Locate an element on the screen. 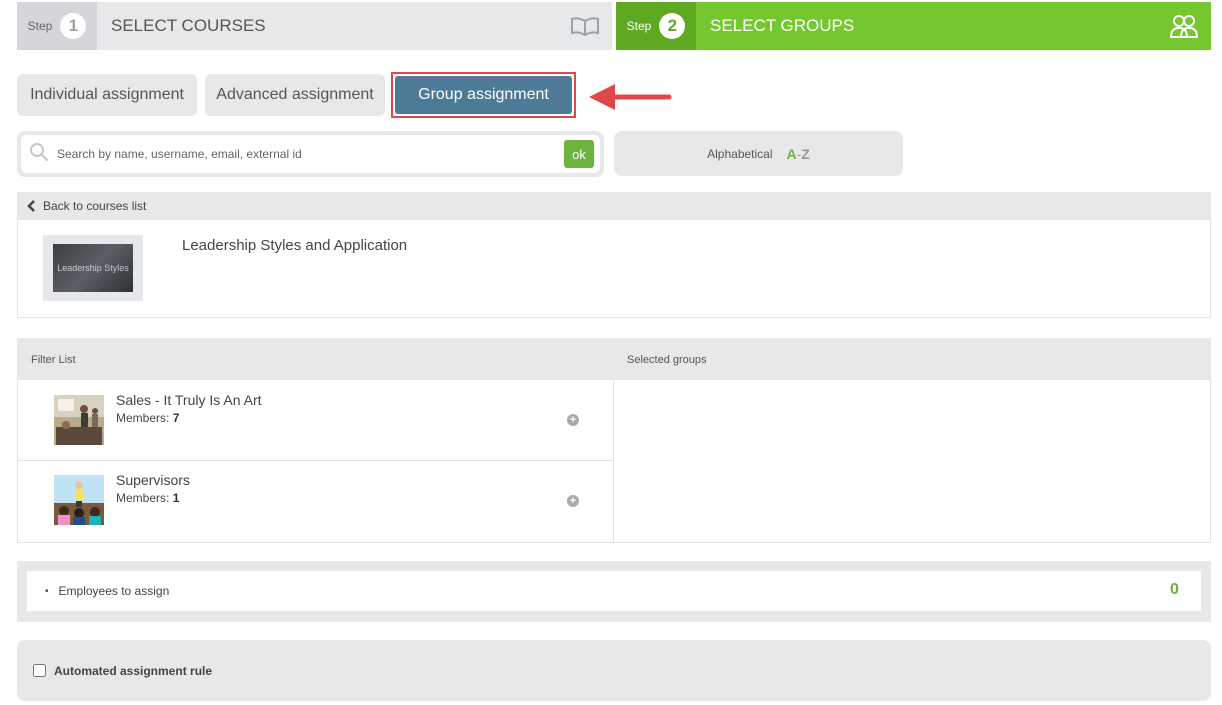 This screenshot has width=1222, height=705. selected-groups-heading: Selected groups is located at coordinates (667, 360).